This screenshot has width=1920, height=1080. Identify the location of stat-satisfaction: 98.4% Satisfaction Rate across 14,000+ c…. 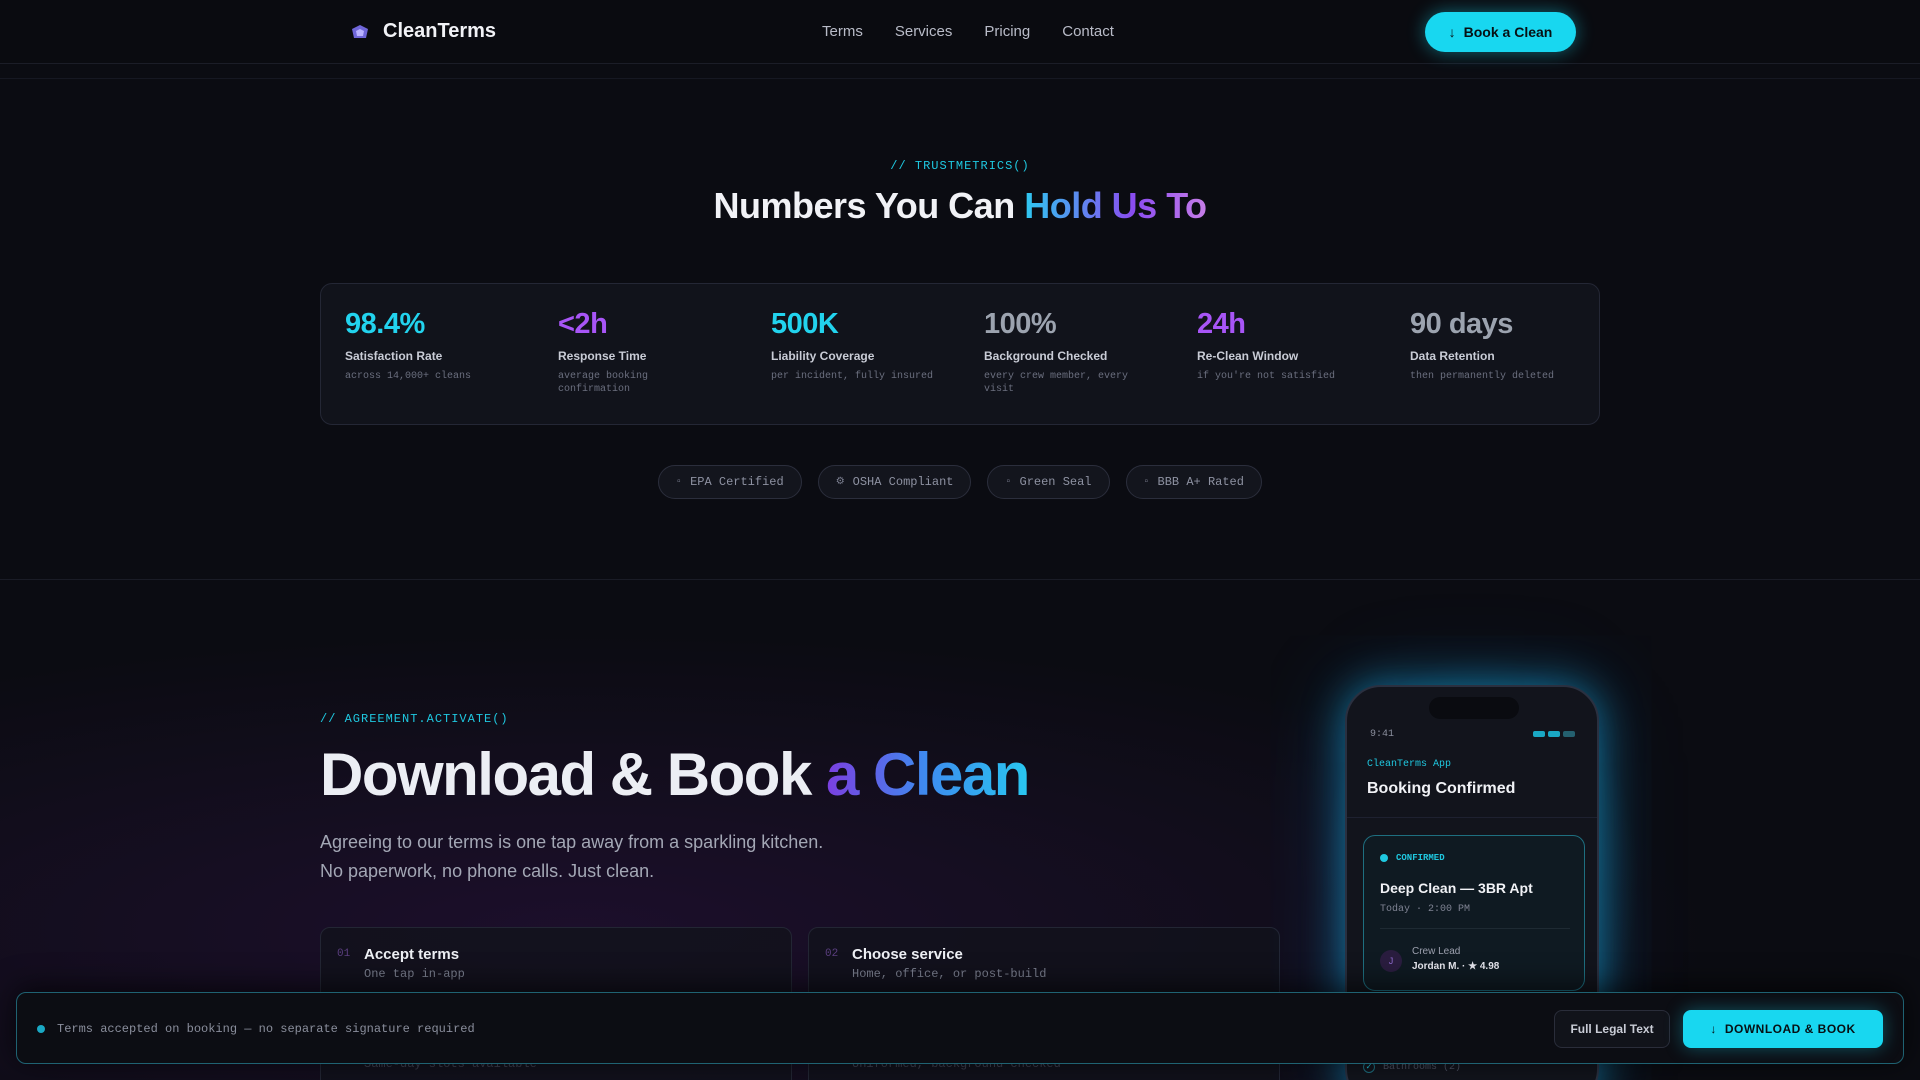
(445, 346).